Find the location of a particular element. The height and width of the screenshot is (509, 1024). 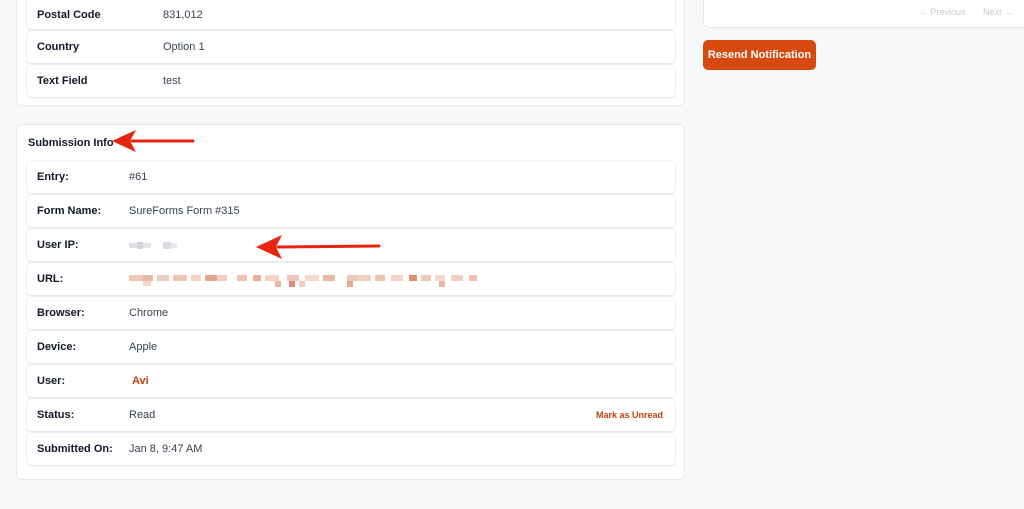

entry-row-postal-code: Postal Code 831,012 is located at coordinates (351, 14).